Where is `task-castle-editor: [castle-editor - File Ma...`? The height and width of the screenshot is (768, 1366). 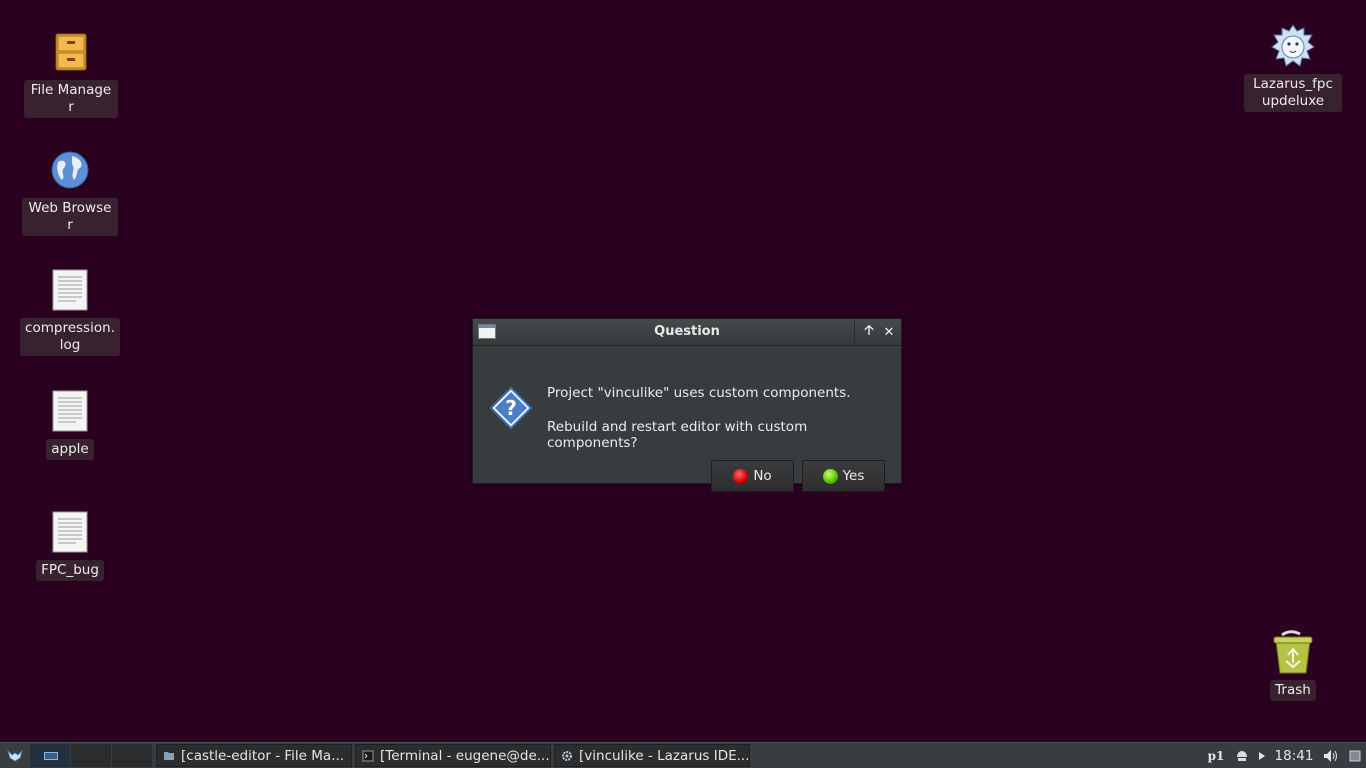 task-castle-editor: [castle-editor - File Ma... is located at coordinates (254, 755).